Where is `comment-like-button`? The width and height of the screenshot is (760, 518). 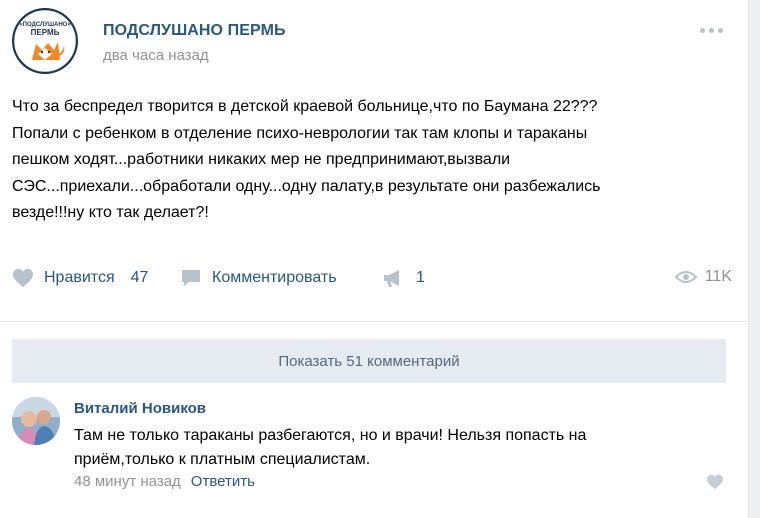 comment-like-button is located at coordinates (715, 484).